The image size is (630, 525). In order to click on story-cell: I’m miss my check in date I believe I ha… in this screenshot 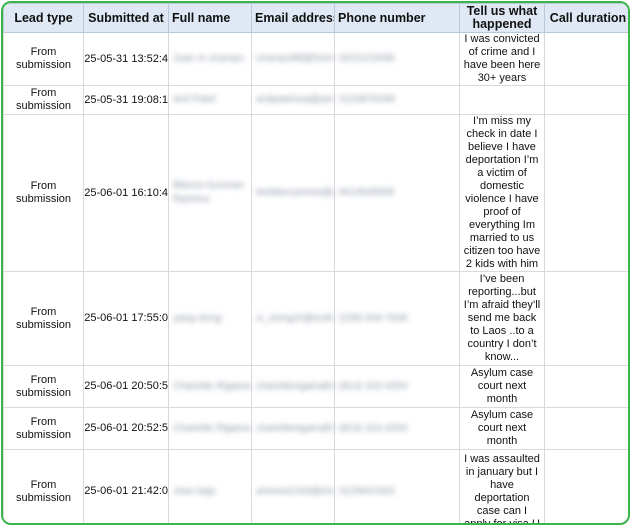, I will do `click(502, 193)`.